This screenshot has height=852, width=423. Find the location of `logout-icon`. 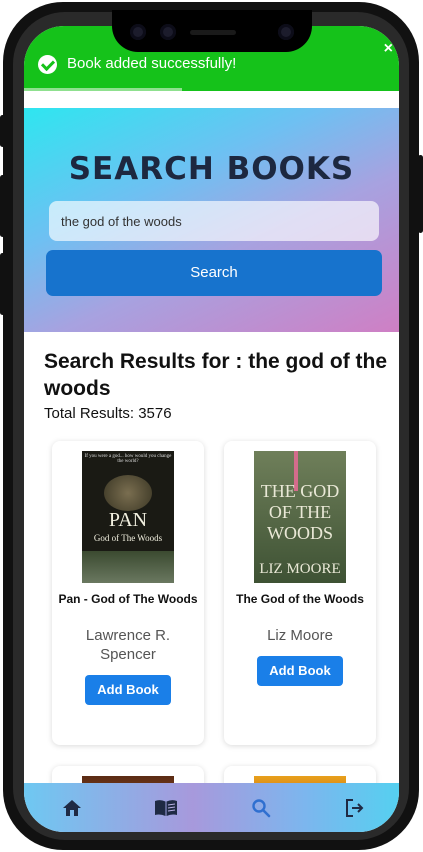

logout-icon is located at coordinates (355, 808).